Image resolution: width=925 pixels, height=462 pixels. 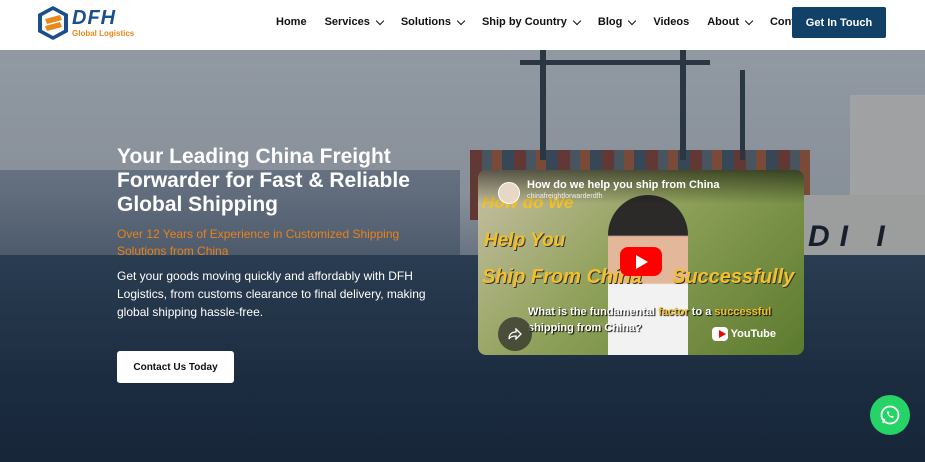 I want to click on caption-highlight: factor, so click(x=673, y=312).